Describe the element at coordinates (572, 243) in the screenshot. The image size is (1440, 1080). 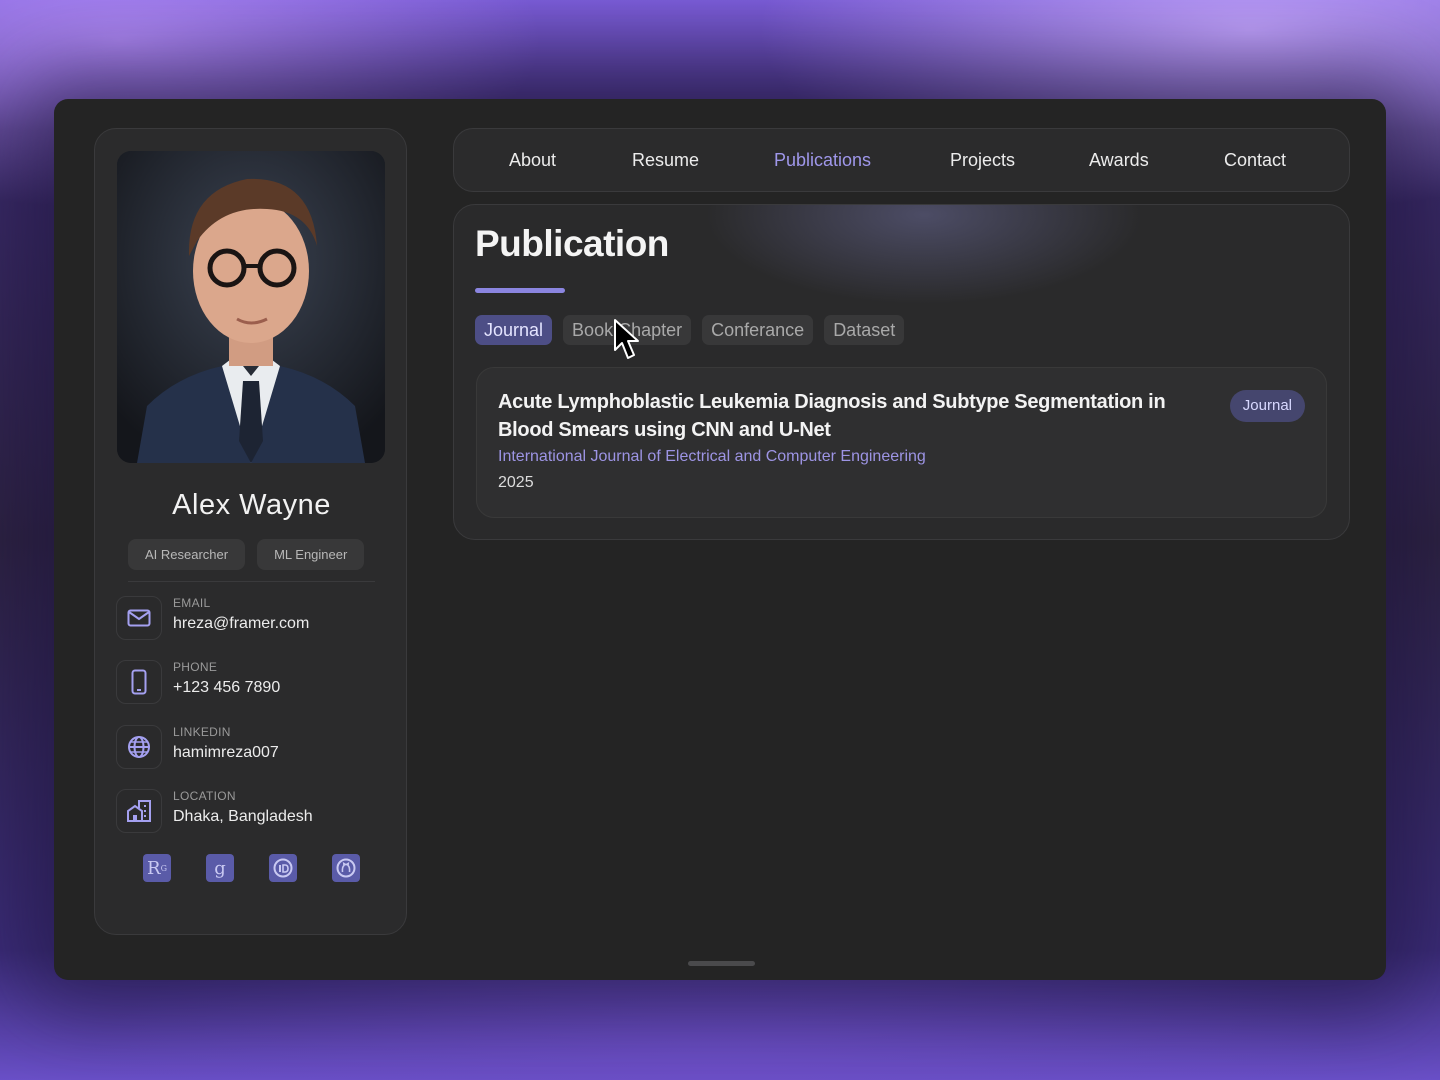
I see `page-title: Publication` at that location.